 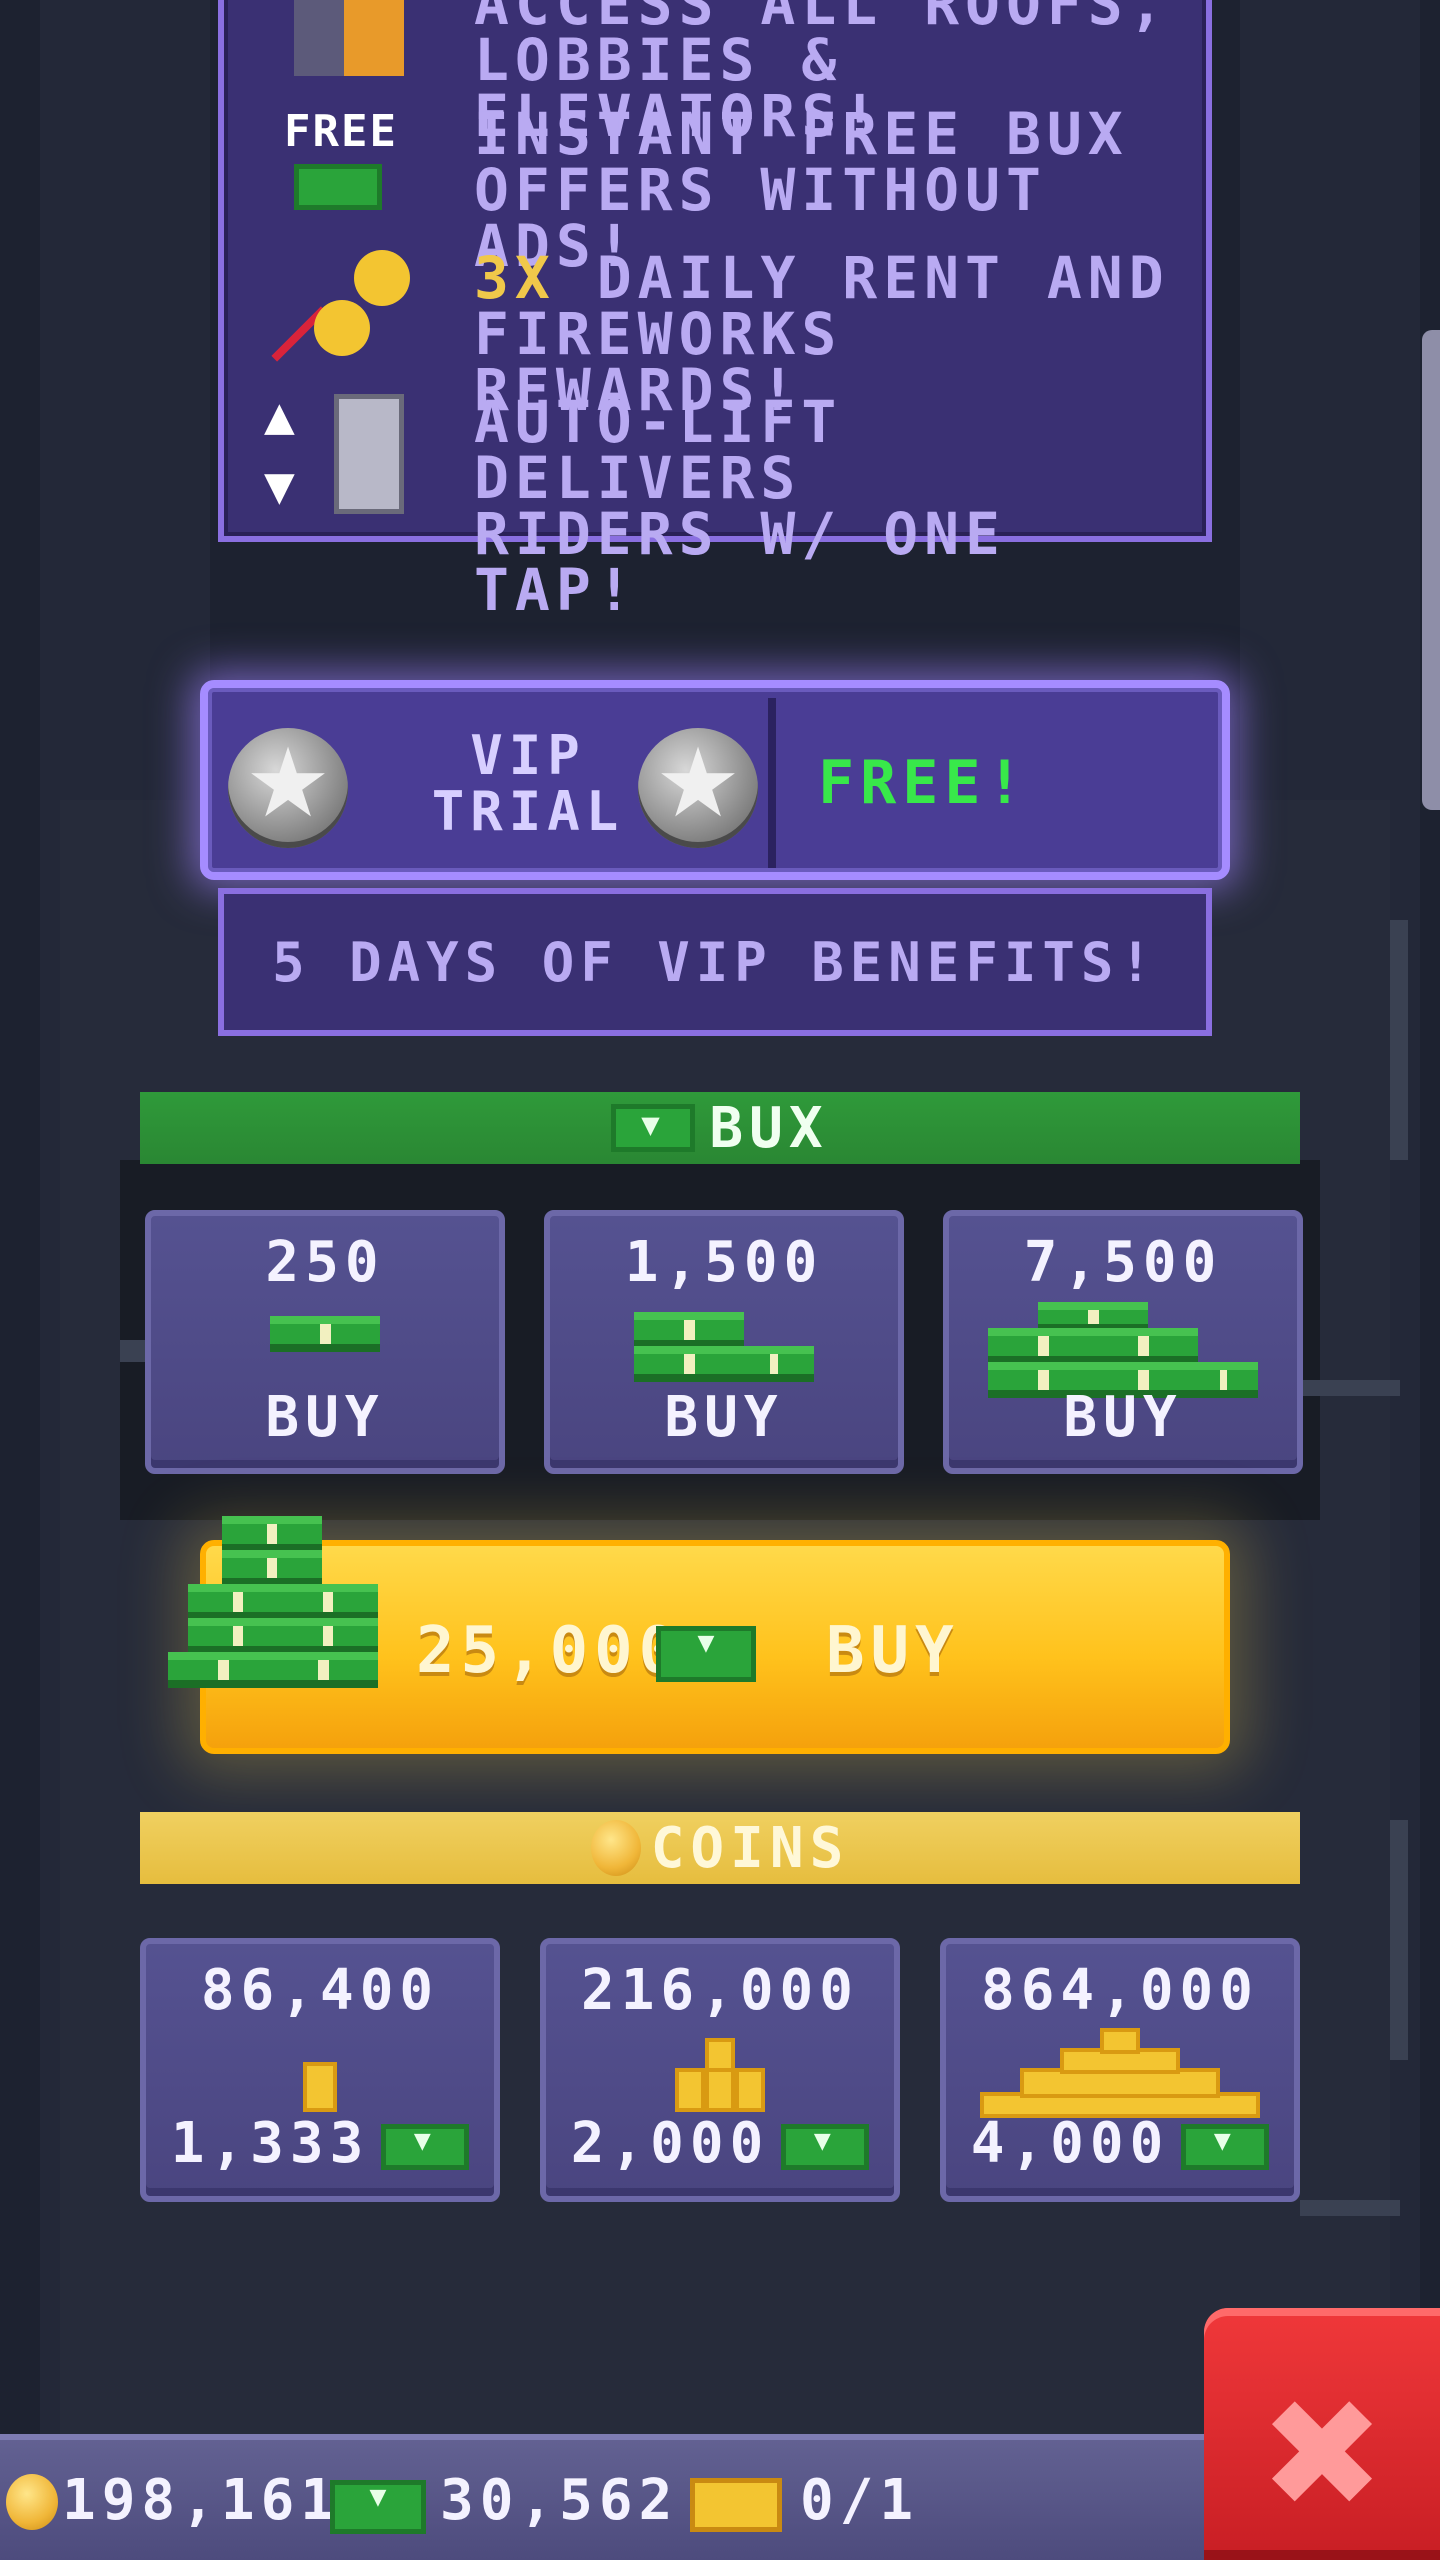 I want to click on vip-trial-button: VIP TRIAL FREE!, so click(x=715, y=780).